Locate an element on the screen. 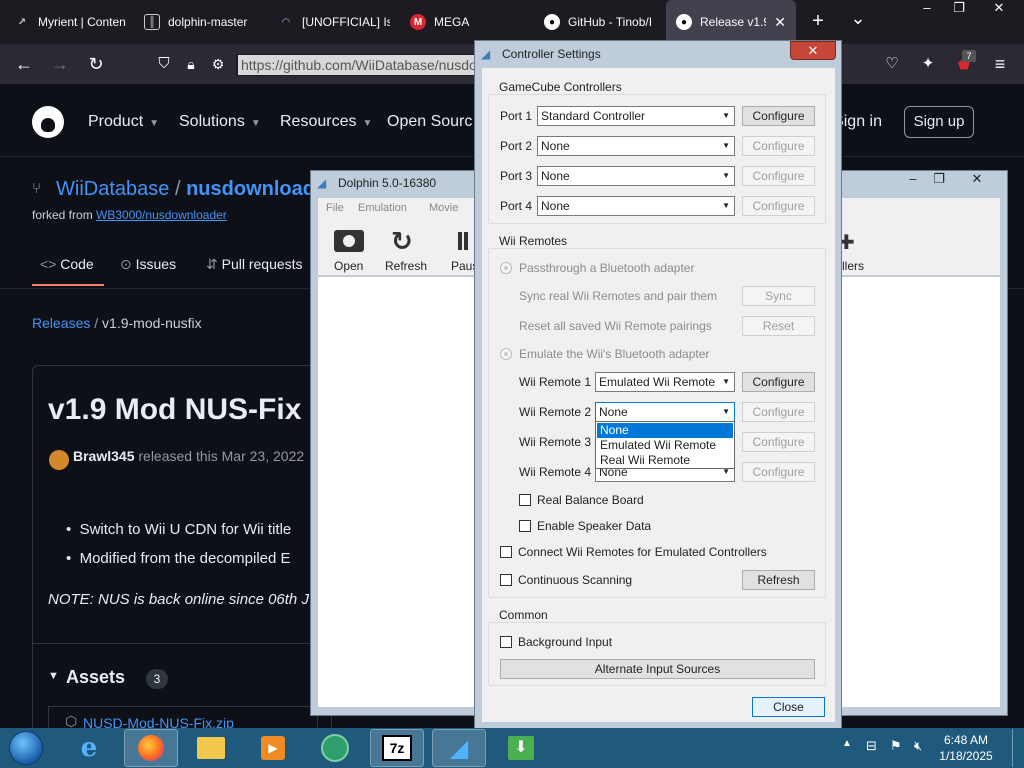 The image size is (1024, 768). taskbar-download: ⬇ is located at coordinates (521, 748).